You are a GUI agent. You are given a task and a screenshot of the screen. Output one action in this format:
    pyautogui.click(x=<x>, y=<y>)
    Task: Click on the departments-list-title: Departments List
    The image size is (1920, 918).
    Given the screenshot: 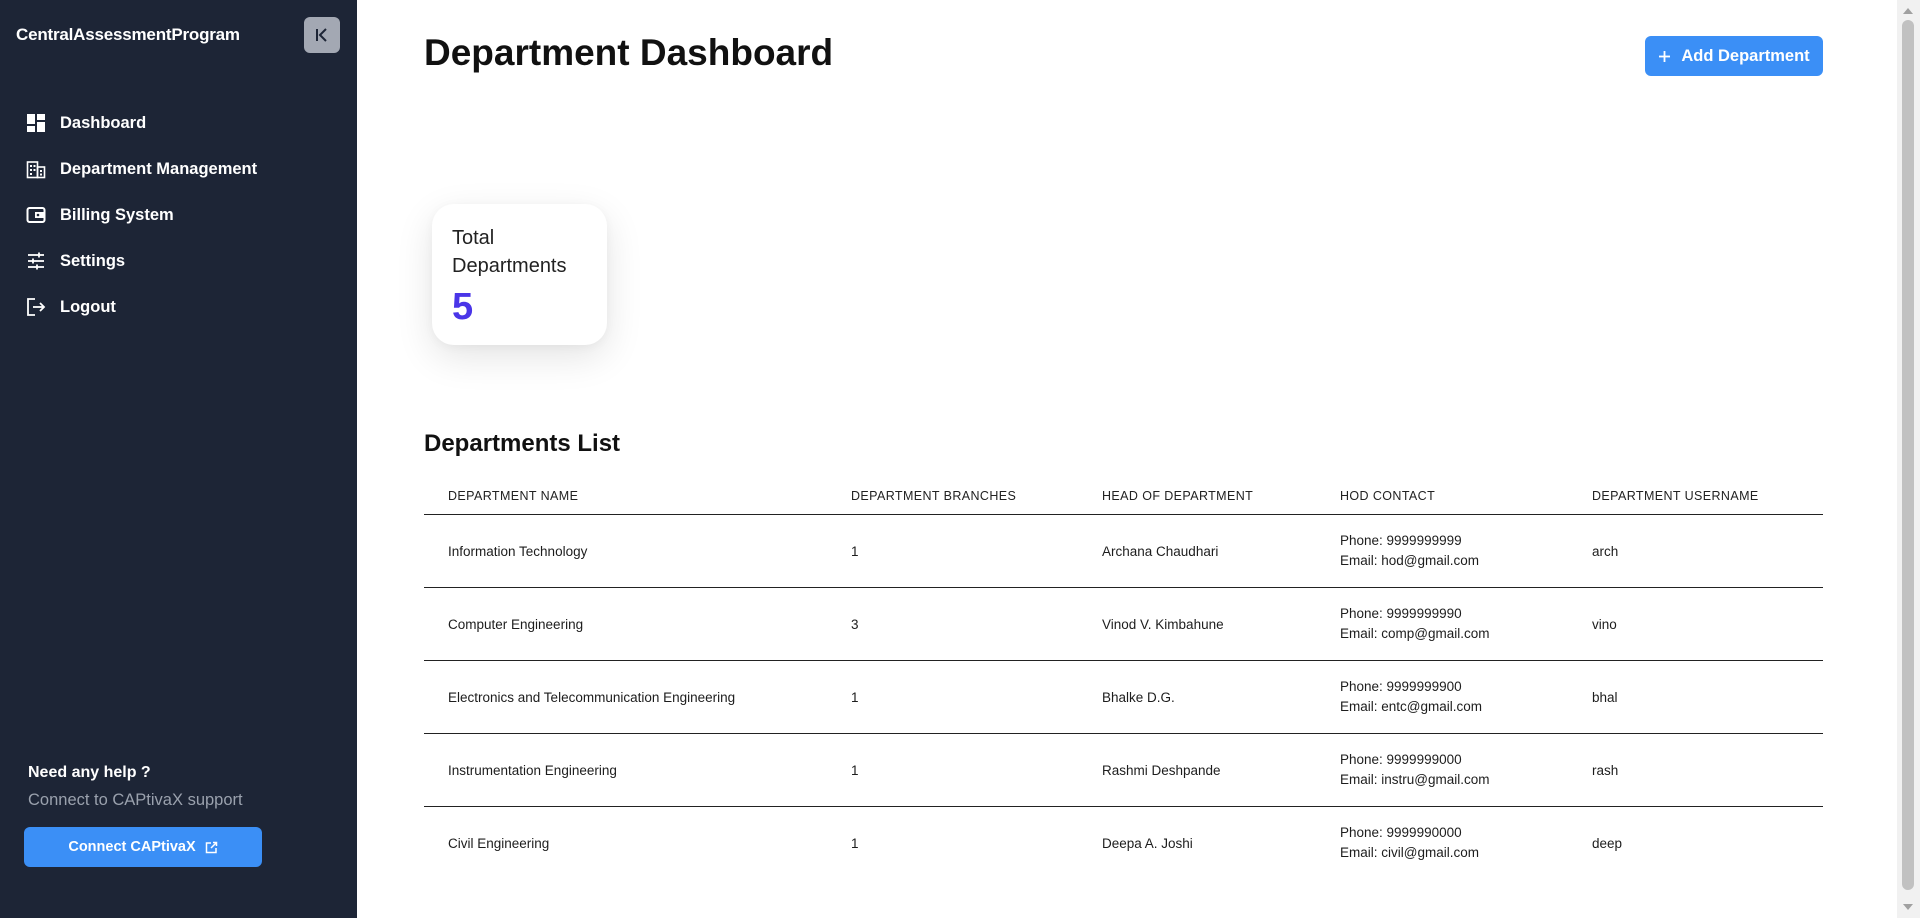 What is the action you would take?
    pyautogui.click(x=522, y=443)
    